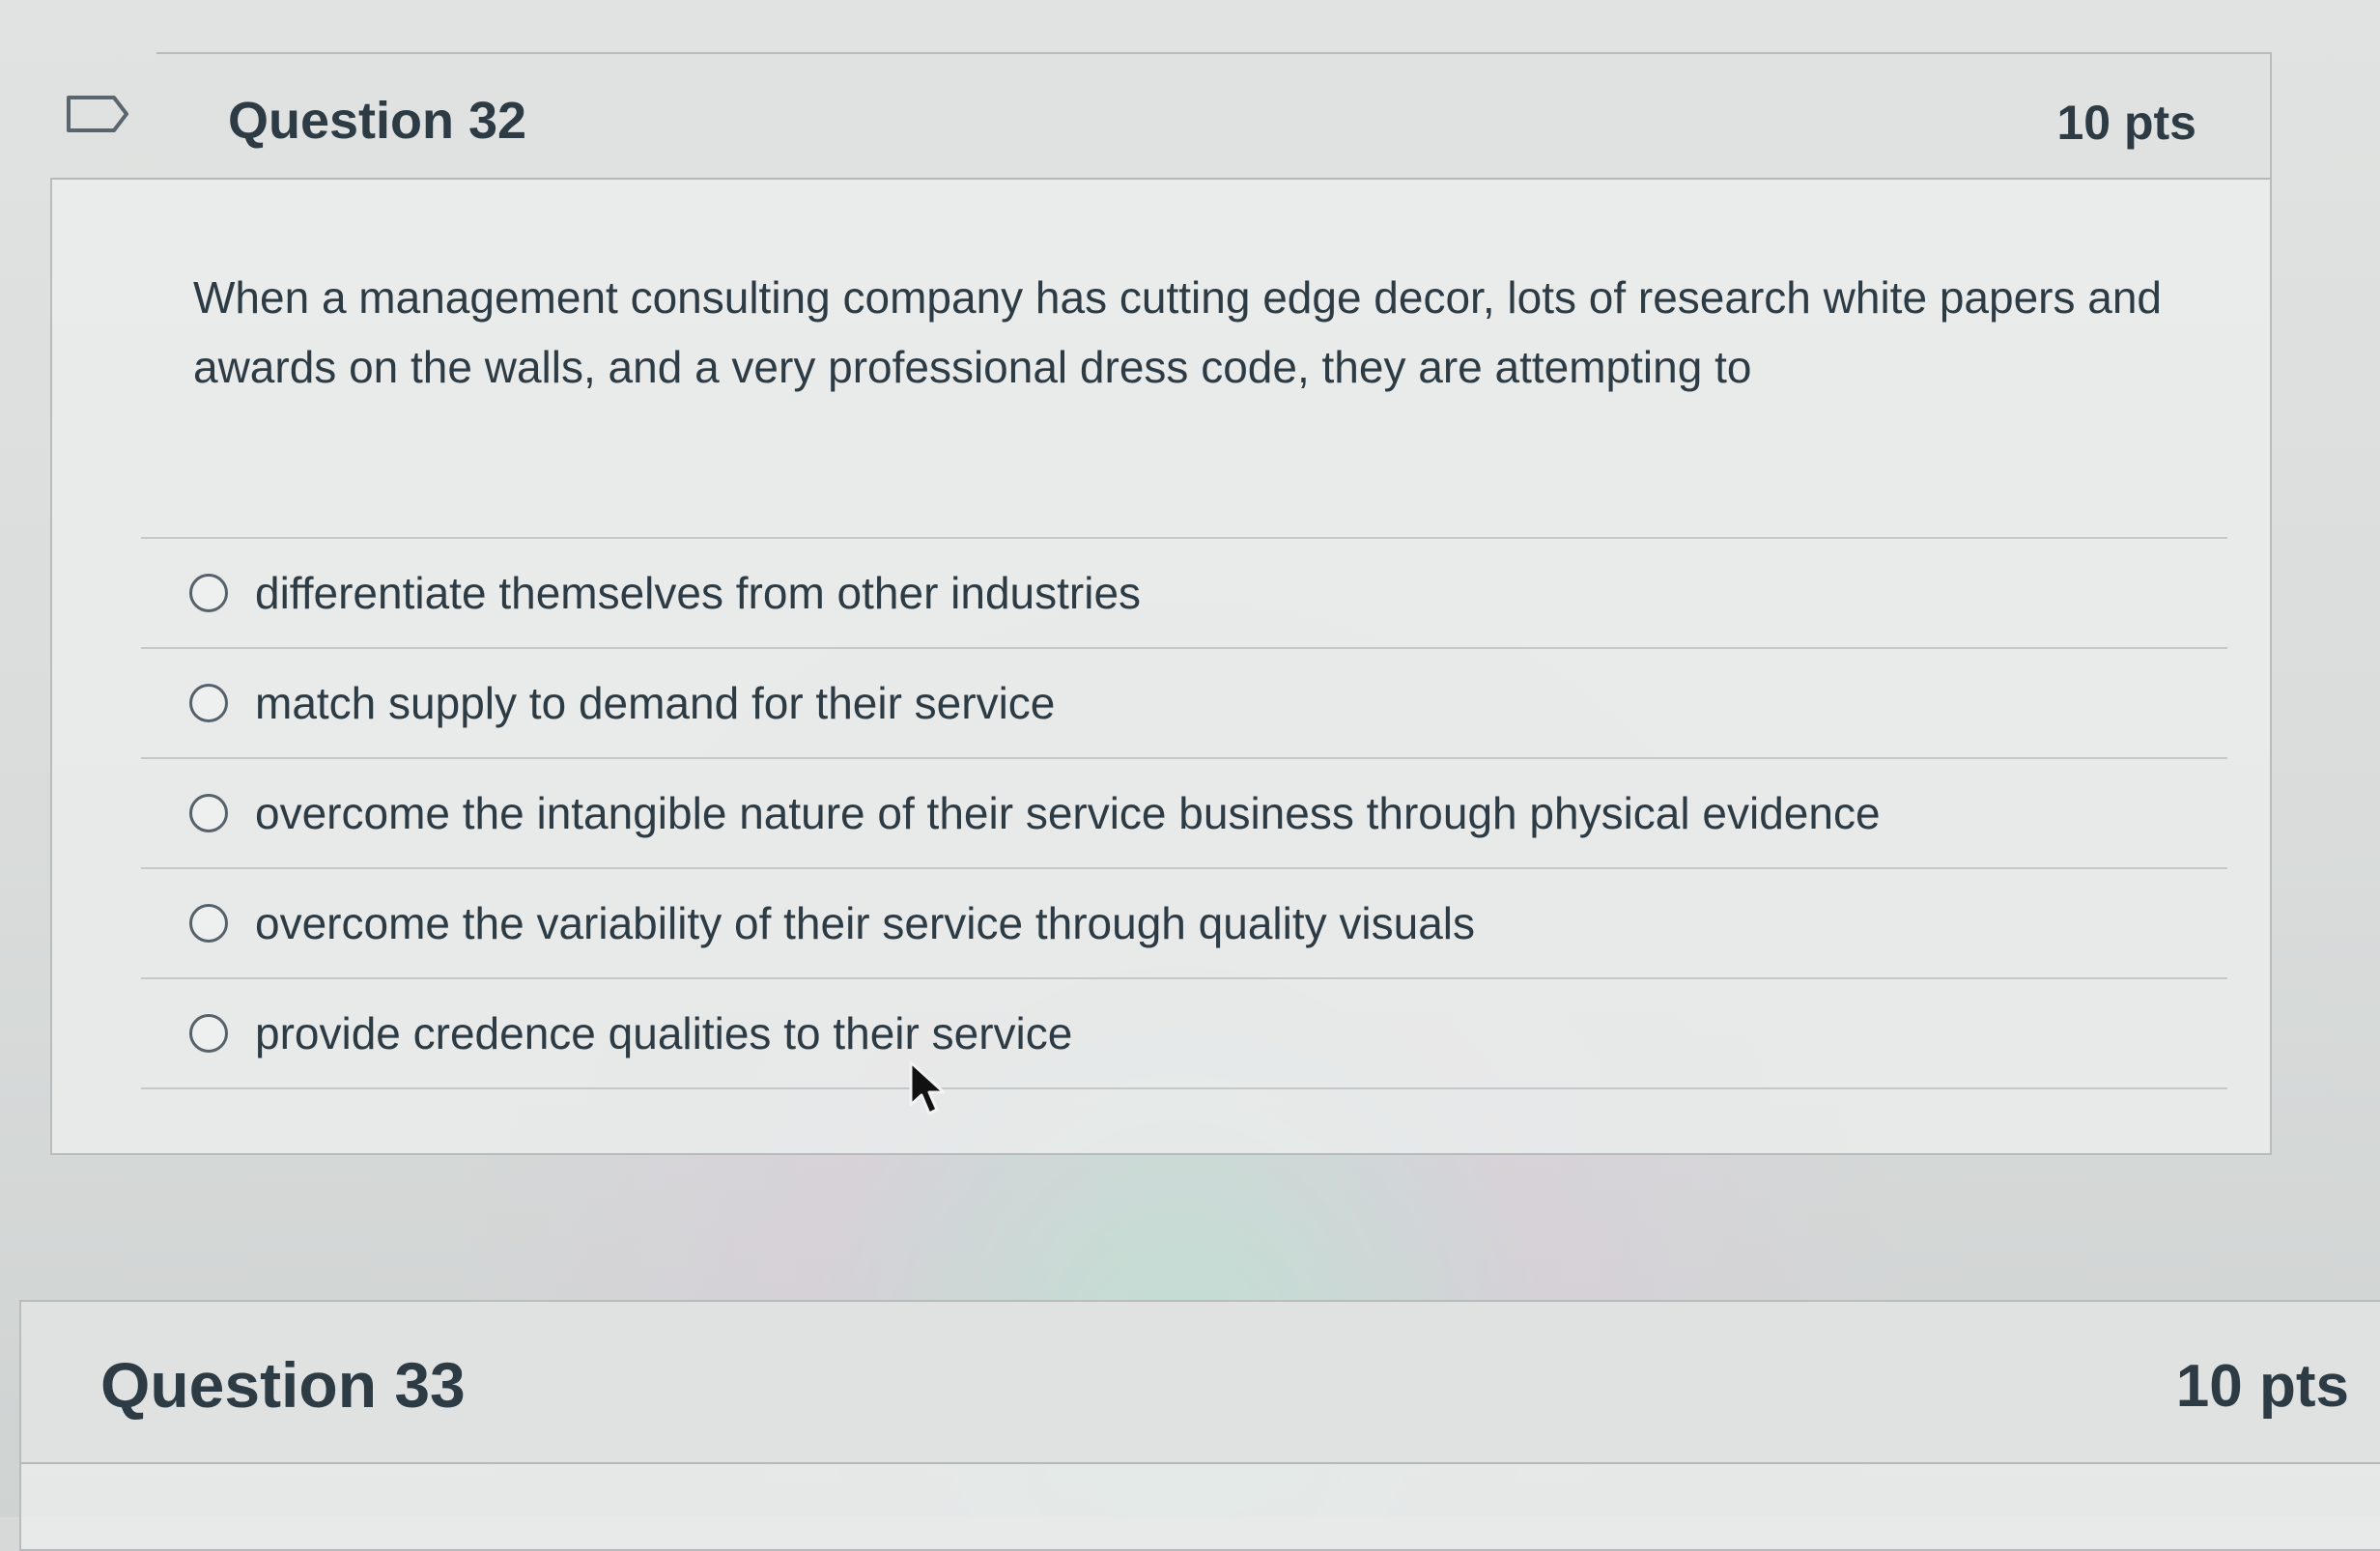 The height and width of the screenshot is (1551, 2380). I want to click on question-header: Question 32 10 pts, so click(1161, 117).